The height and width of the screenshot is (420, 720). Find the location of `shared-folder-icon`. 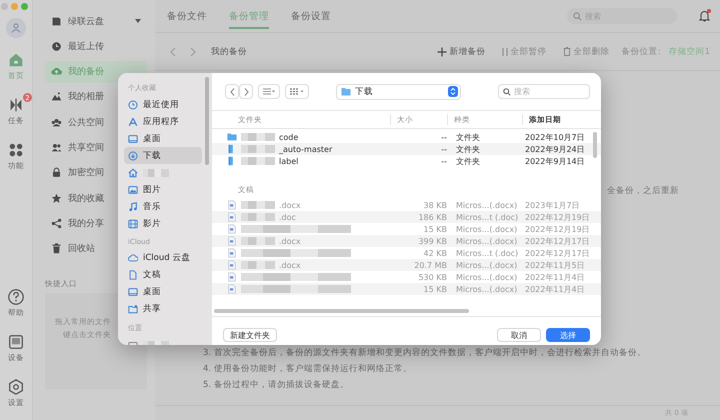

shared-folder-icon is located at coordinates (133, 309).